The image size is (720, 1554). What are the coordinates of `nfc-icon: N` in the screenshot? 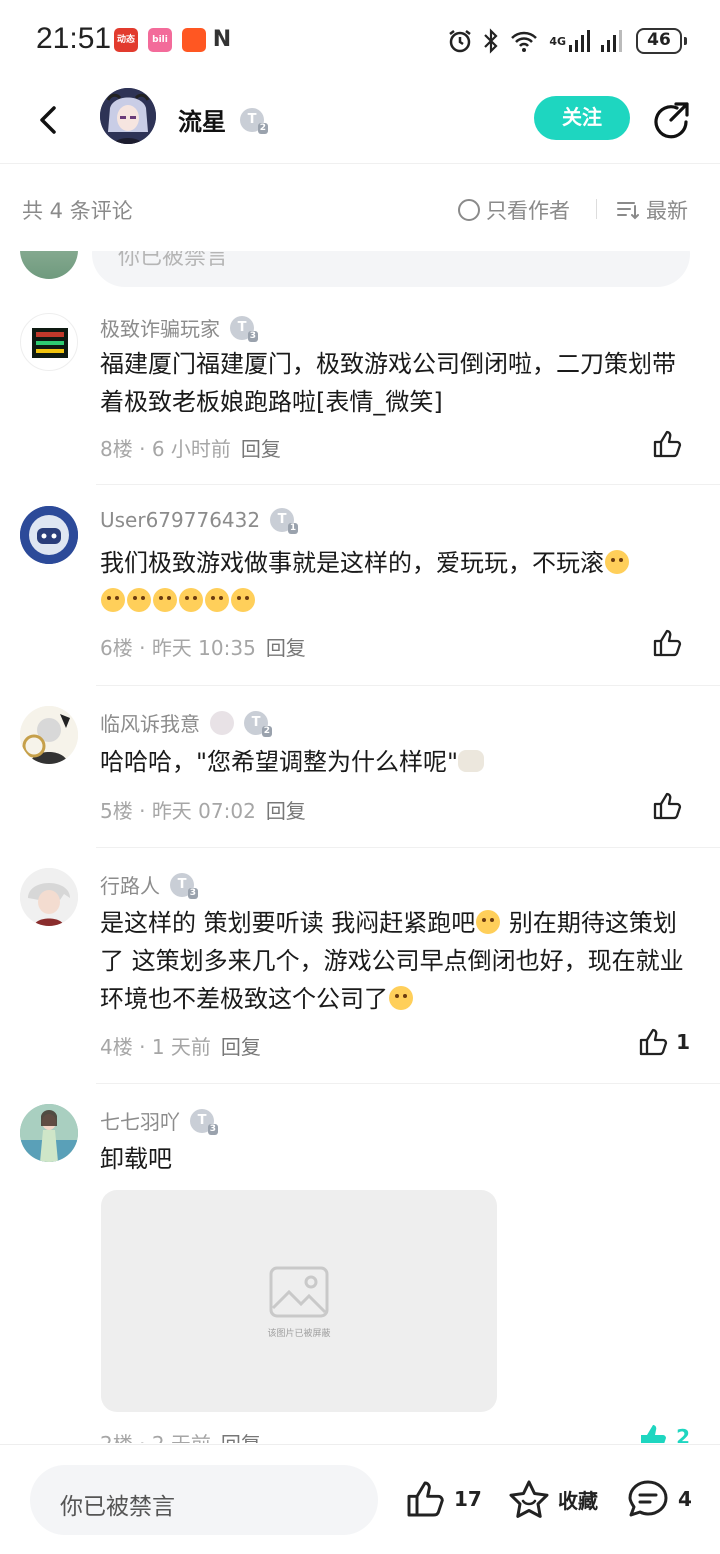 It's located at (222, 39).